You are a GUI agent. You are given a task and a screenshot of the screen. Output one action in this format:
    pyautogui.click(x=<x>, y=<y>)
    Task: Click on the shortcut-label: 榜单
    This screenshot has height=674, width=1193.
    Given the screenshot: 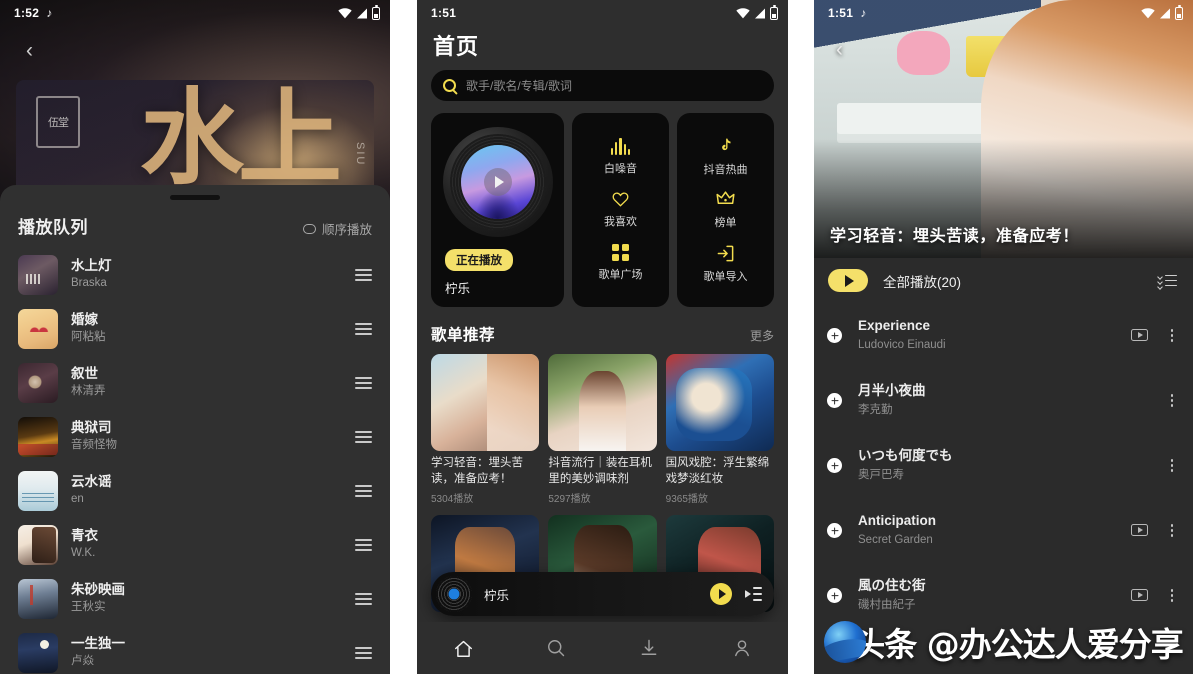 What is the action you would take?
    pyautogui.click(x=725, y=223)
    